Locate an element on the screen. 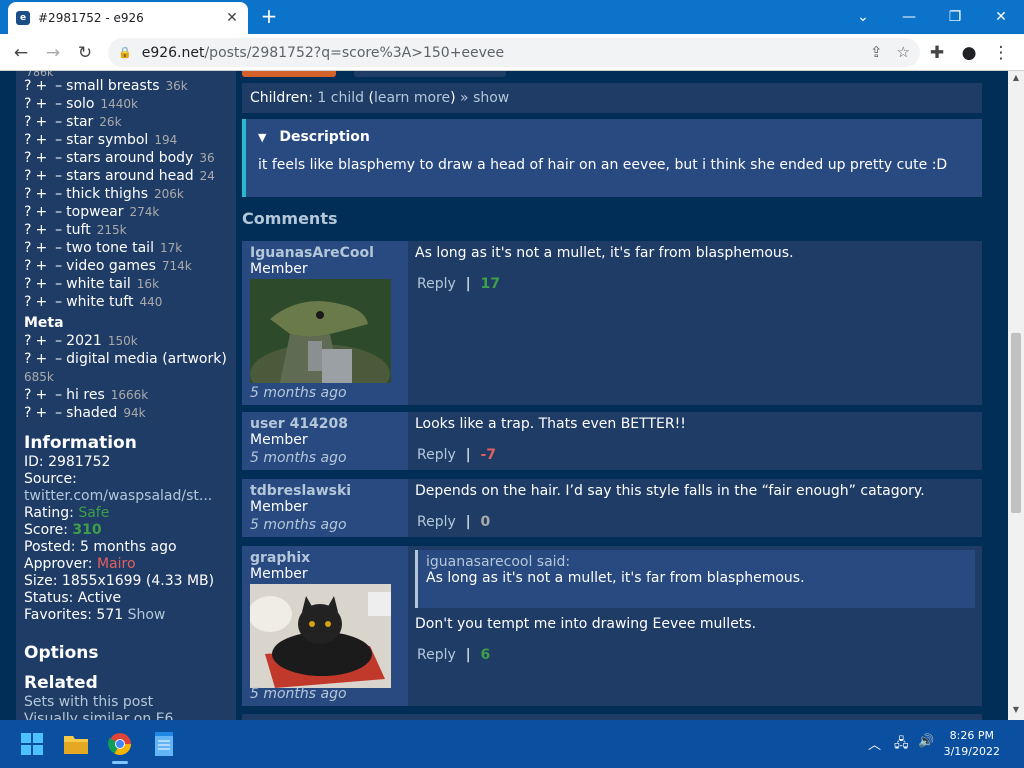 This screenshot has width=1024, height=768. tag-name-link: video games is located at coordinates (111, 266).